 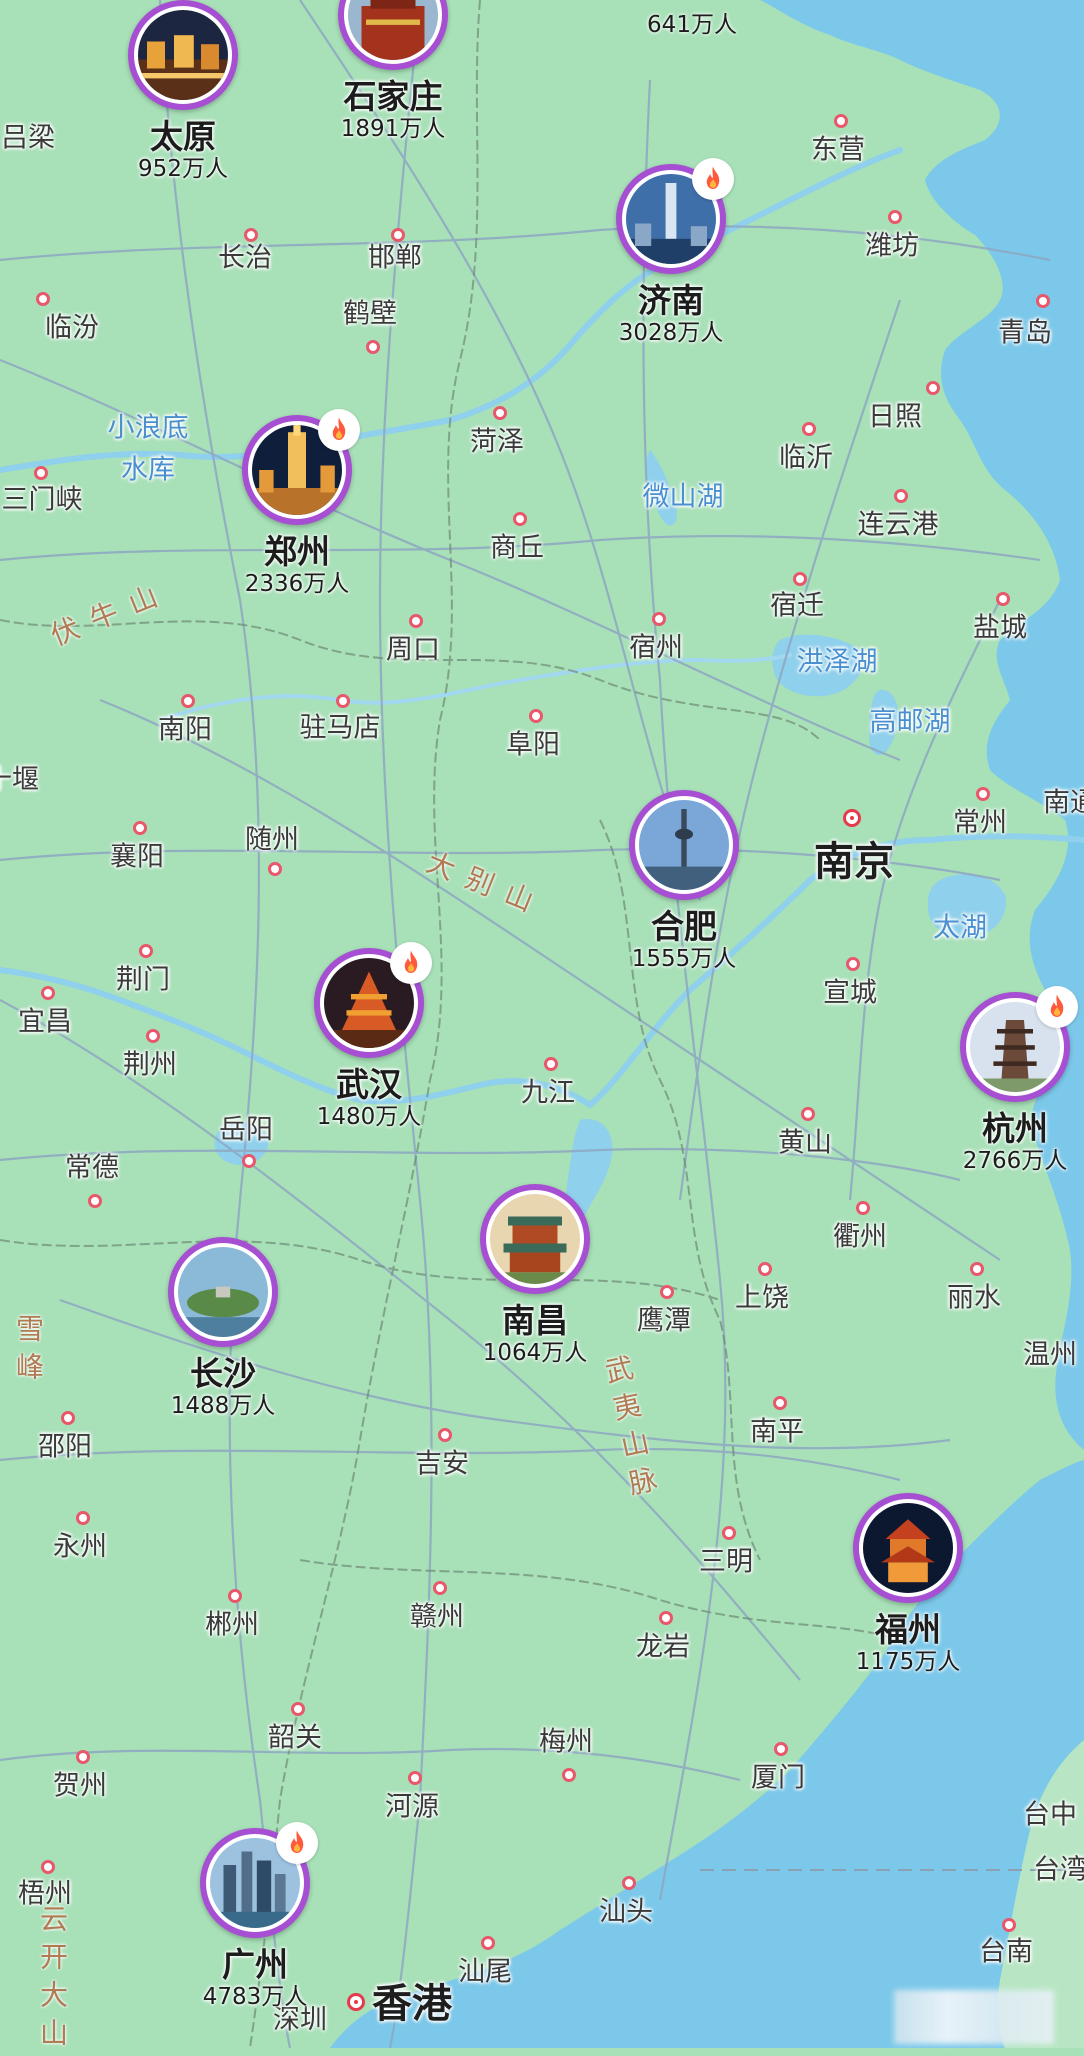 What do you see at coordinates (42, 500) in the screenshot?
I see `city-label: 三门峡` at bounding box center [42, 500].